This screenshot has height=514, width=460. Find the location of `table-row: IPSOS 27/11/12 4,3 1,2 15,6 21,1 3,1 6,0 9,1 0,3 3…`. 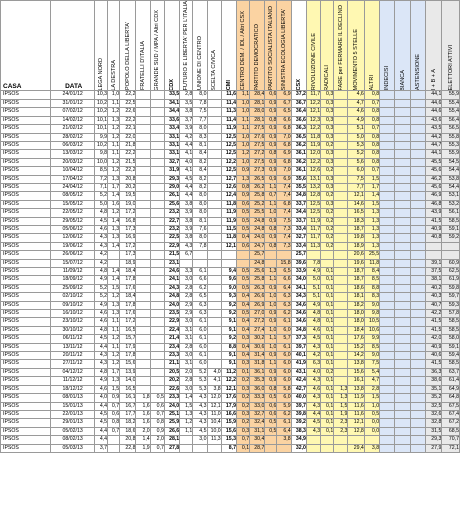

table-row: IPSOS 27/11/12 4,3 1,2 15,6 21,1 3,1 6,0 9,1 0,3 3… is located at coordinates (230, 364).